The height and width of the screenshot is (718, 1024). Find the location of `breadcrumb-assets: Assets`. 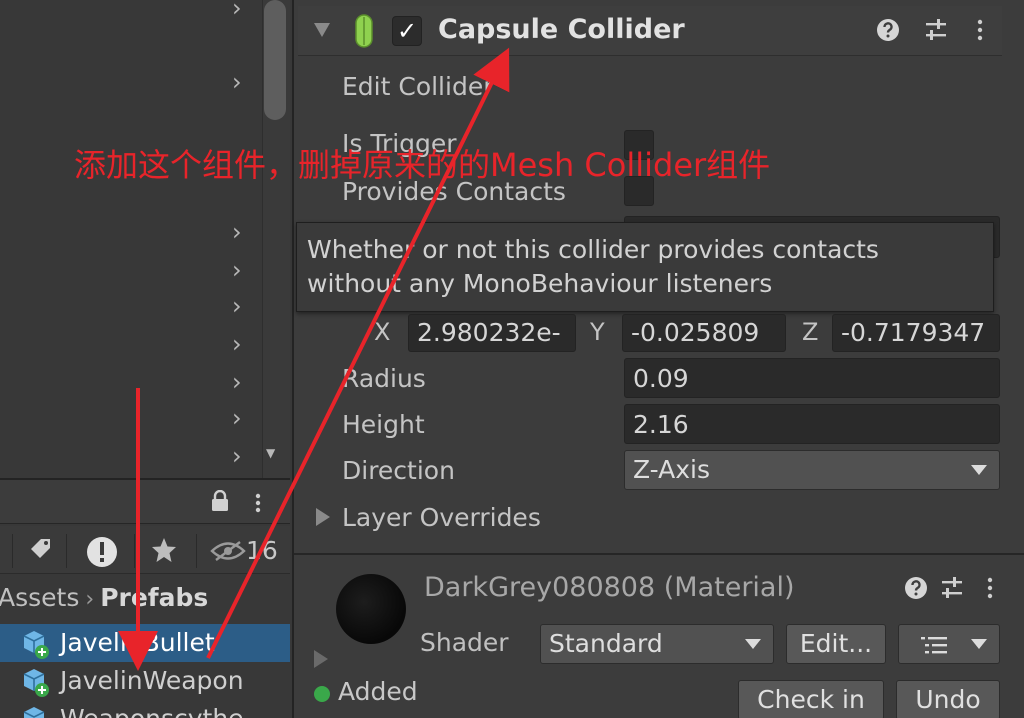

breadcrumb-assets: Assets is located at coordinates (39, 597).